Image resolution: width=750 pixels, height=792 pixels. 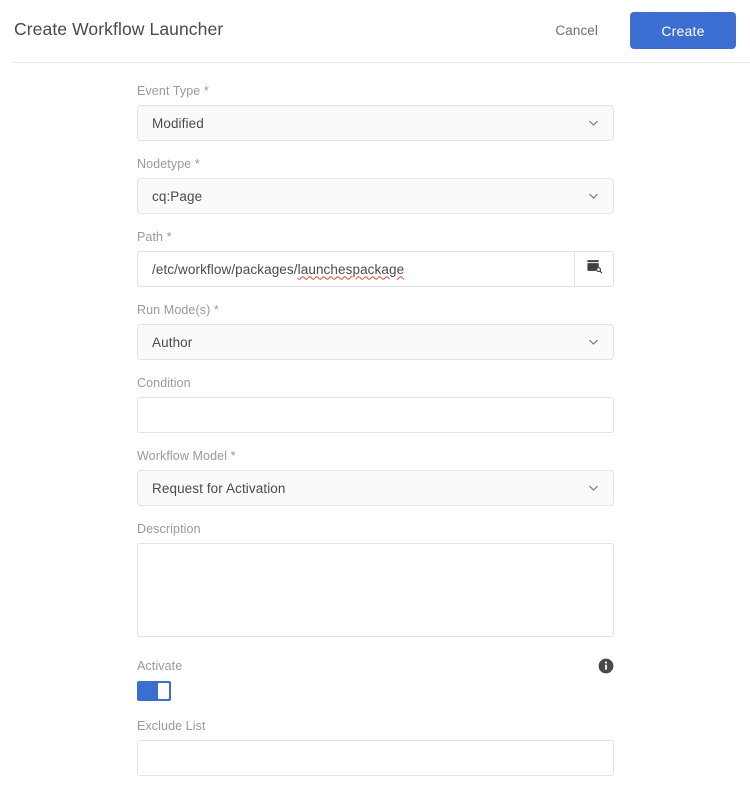 I want to click on field-condition: Condition, so click(x=375, y=404).